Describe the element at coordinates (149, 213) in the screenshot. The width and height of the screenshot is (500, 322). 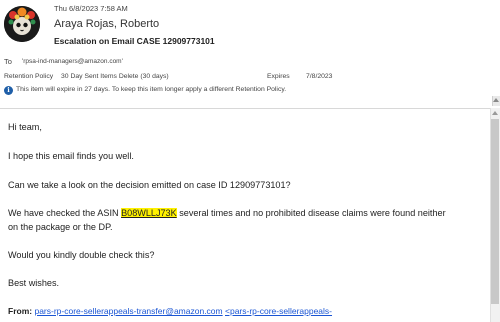
I see `asin-highlight: B08WLLJ73K` at that location.